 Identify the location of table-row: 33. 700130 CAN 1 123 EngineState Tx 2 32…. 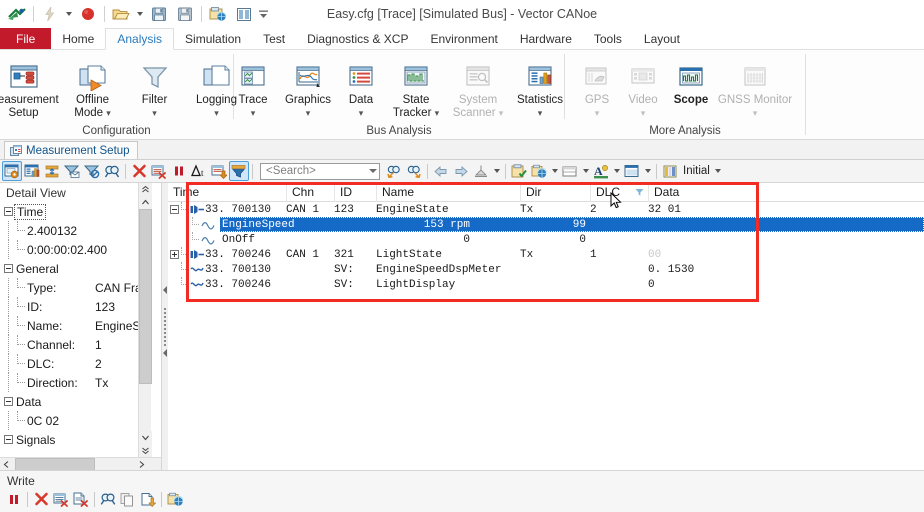
(546, 209).